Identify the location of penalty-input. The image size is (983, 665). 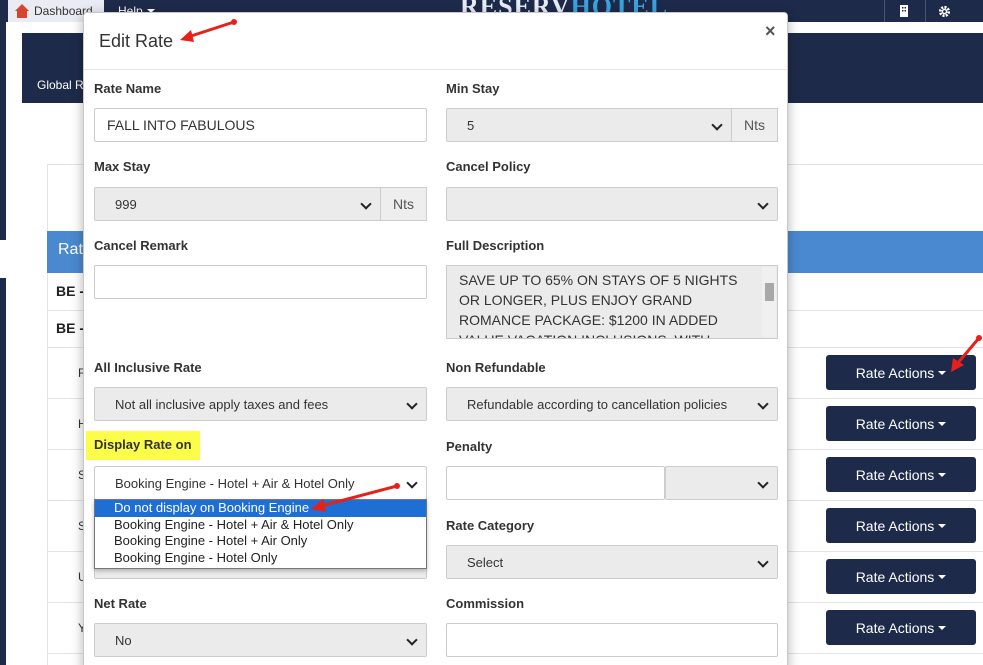
(555, 483).